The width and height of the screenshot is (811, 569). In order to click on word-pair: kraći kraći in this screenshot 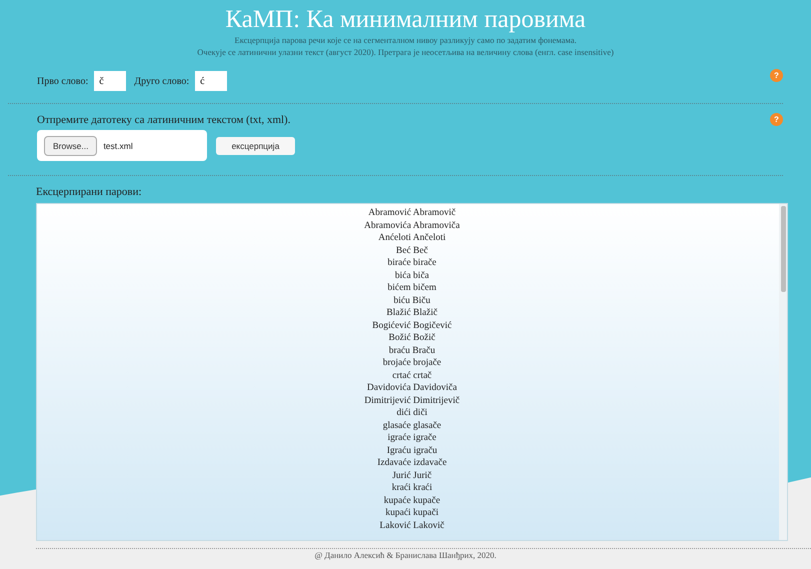, I will do `click(412, 488)`.